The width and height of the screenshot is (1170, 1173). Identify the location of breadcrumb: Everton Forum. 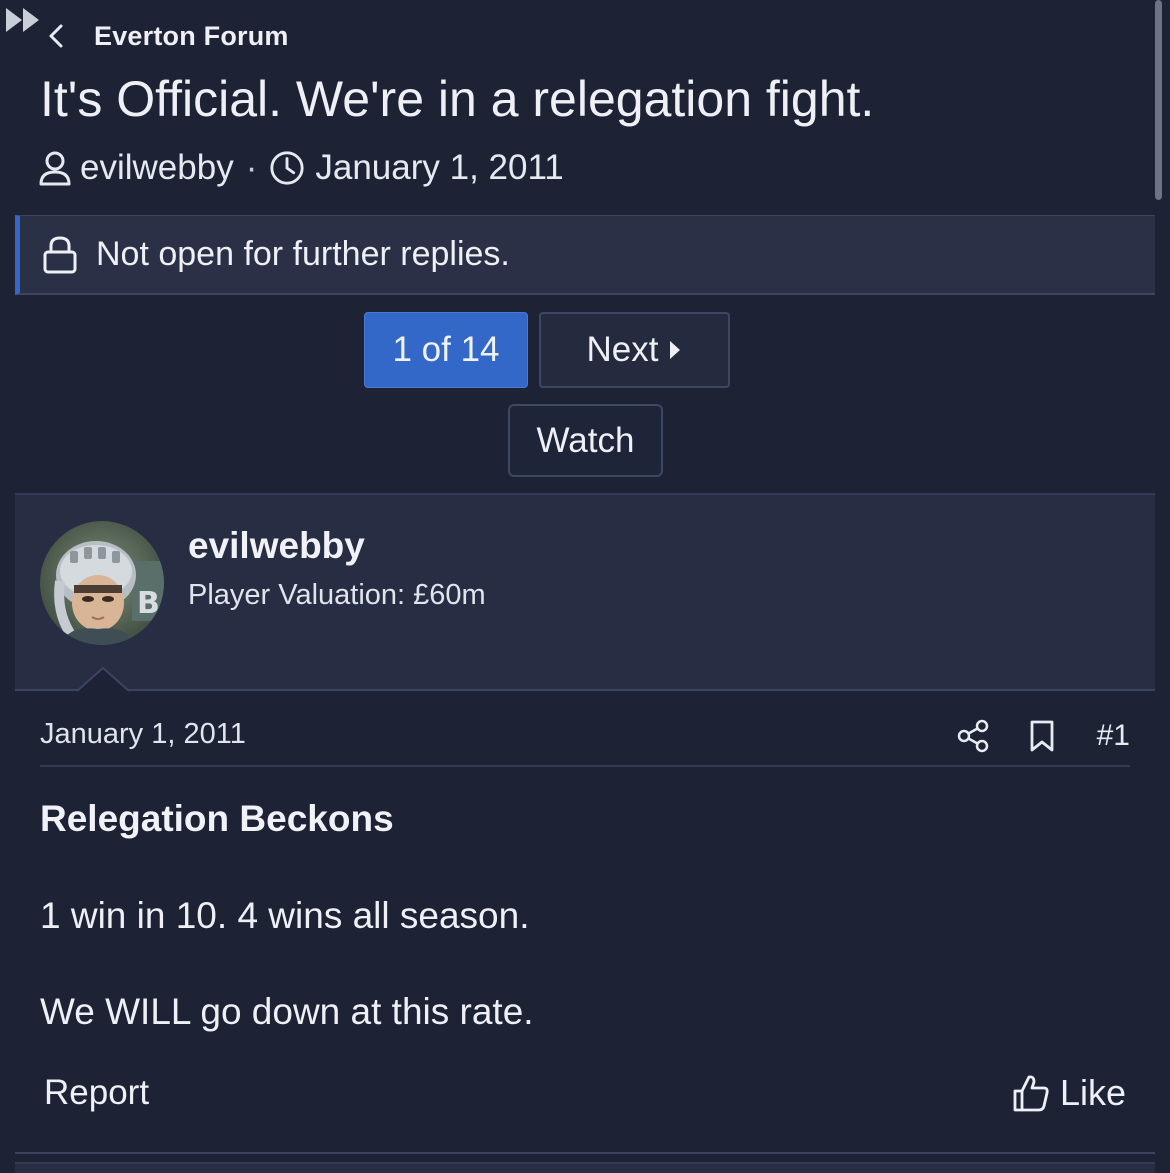
(164, 36).